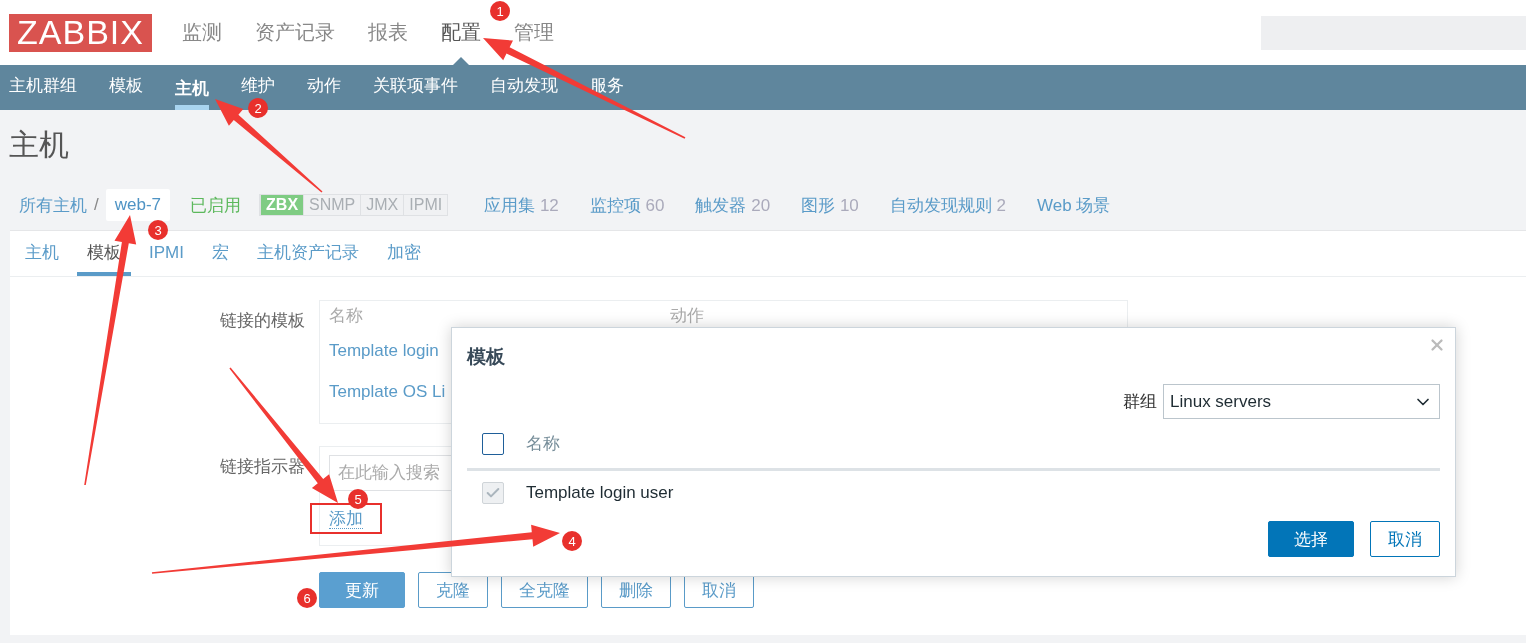 The image size is (1526, 643). I want to click on menu-item: 报表, so click(388, 32).